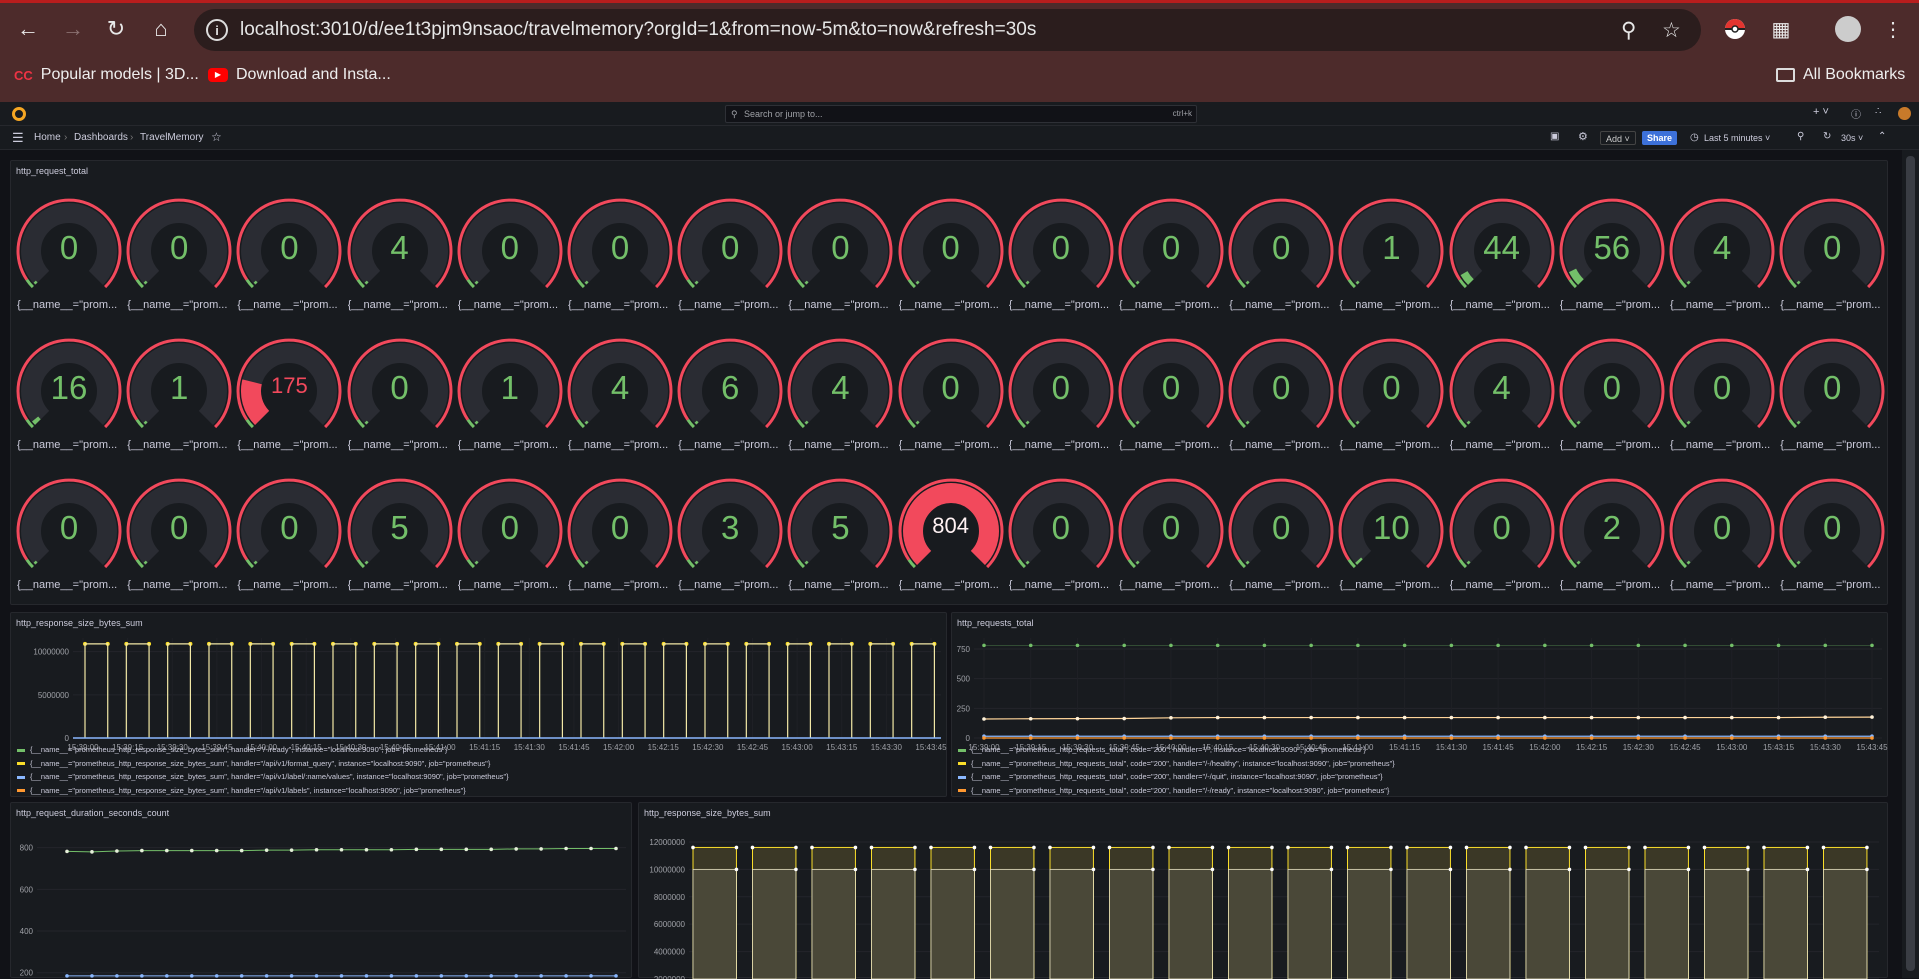 This screenshot has width=1919, height=979. What do you see at coordinates (28, 29) in the screenshot?
I see `back-icon: ←` at bounding box center [28, 29].